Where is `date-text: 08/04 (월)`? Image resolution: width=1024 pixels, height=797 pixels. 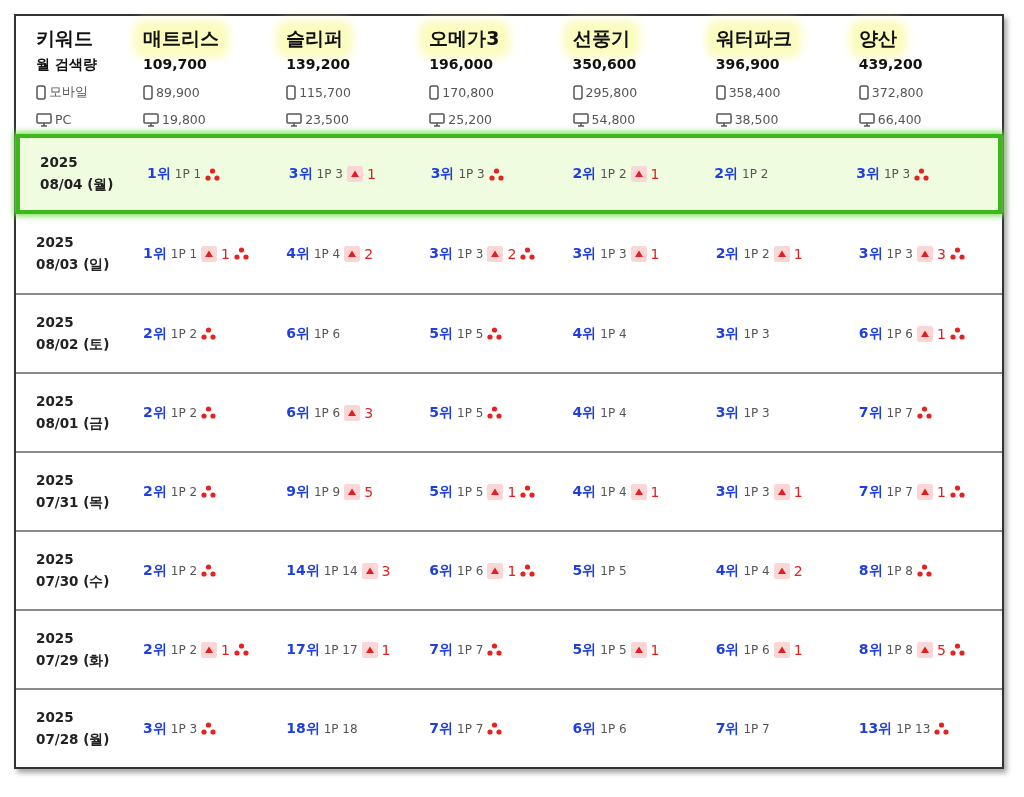
date-text: 08/04 (월) is located at coordinates (77, 185).